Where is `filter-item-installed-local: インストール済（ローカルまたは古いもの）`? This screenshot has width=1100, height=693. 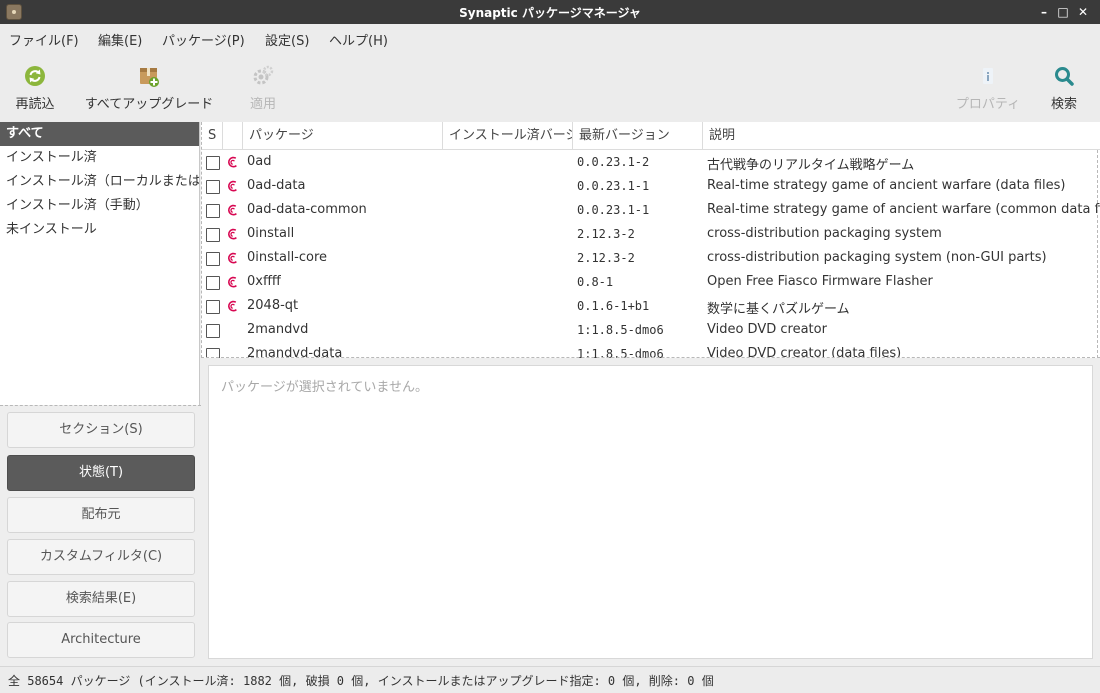 filter-item-installed-local: インストール済（ローカルまたは古いもの） is located at coordinates (99, 182).